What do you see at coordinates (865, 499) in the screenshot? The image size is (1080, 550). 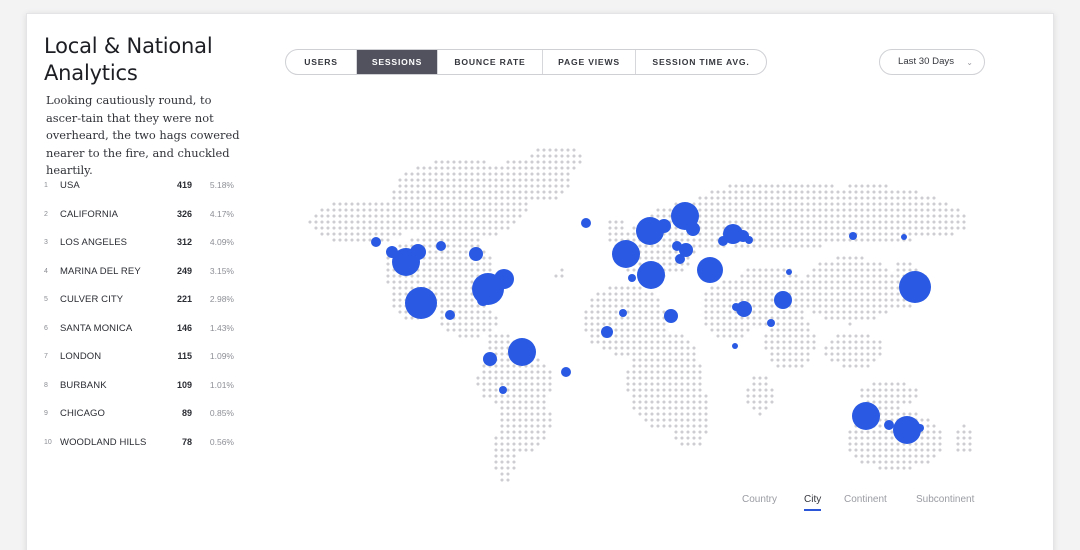 I see `level-tab-continent: Continent` at bounding box center [865, 499].